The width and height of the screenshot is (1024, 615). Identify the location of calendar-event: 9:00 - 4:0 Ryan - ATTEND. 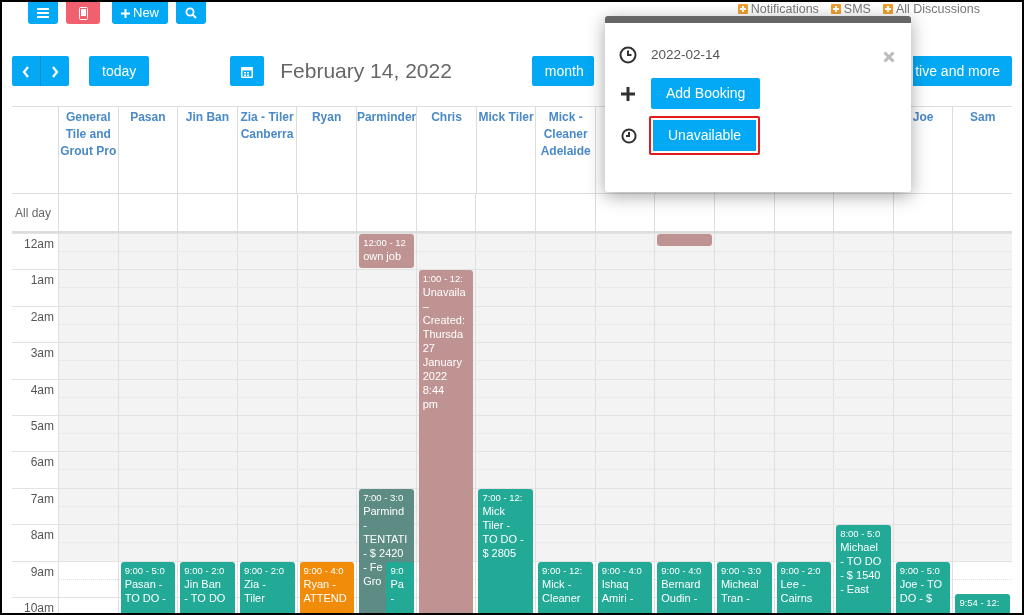
(327, 587).